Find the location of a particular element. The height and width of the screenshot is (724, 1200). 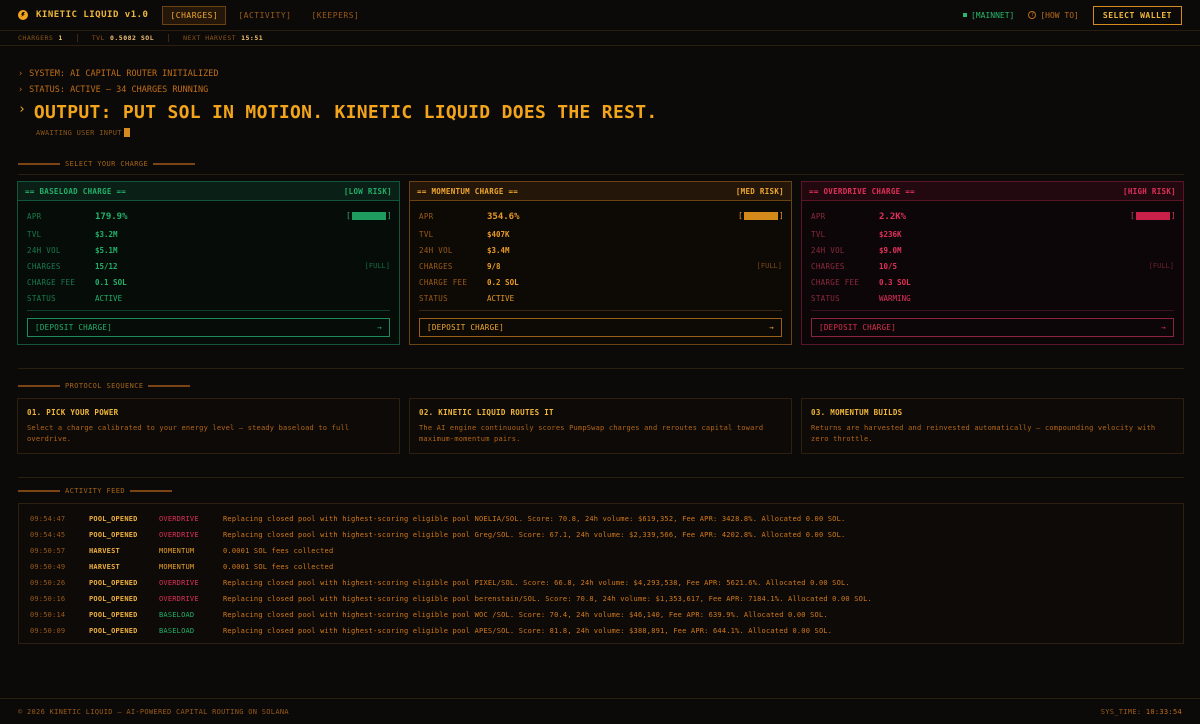

section-title: PROTOCOL SEQUENCE is located at coordinates (104, 386).